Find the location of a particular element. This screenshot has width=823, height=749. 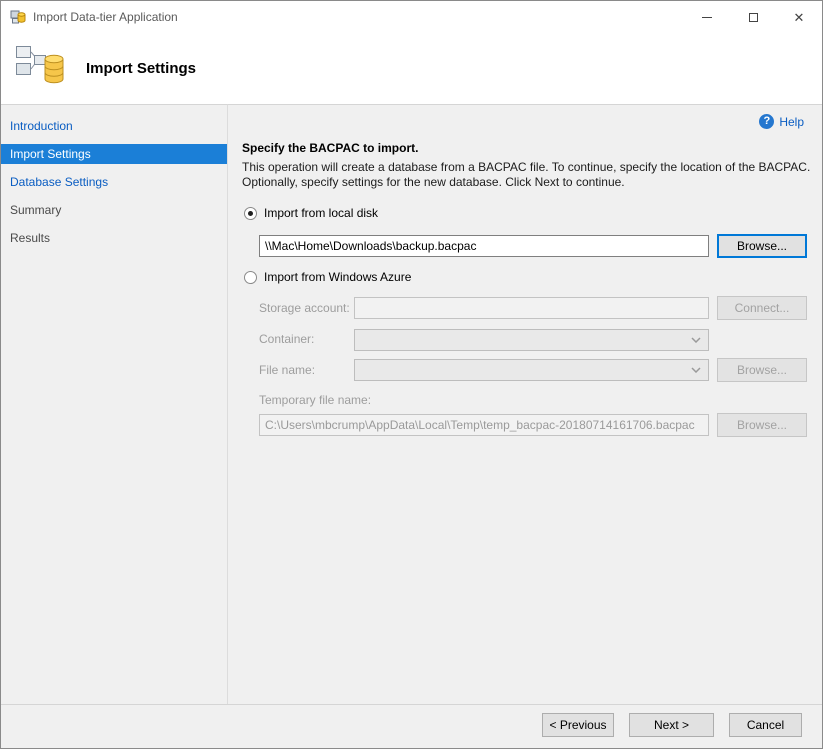

next-button: Next > is located at coordinates (671, 725).